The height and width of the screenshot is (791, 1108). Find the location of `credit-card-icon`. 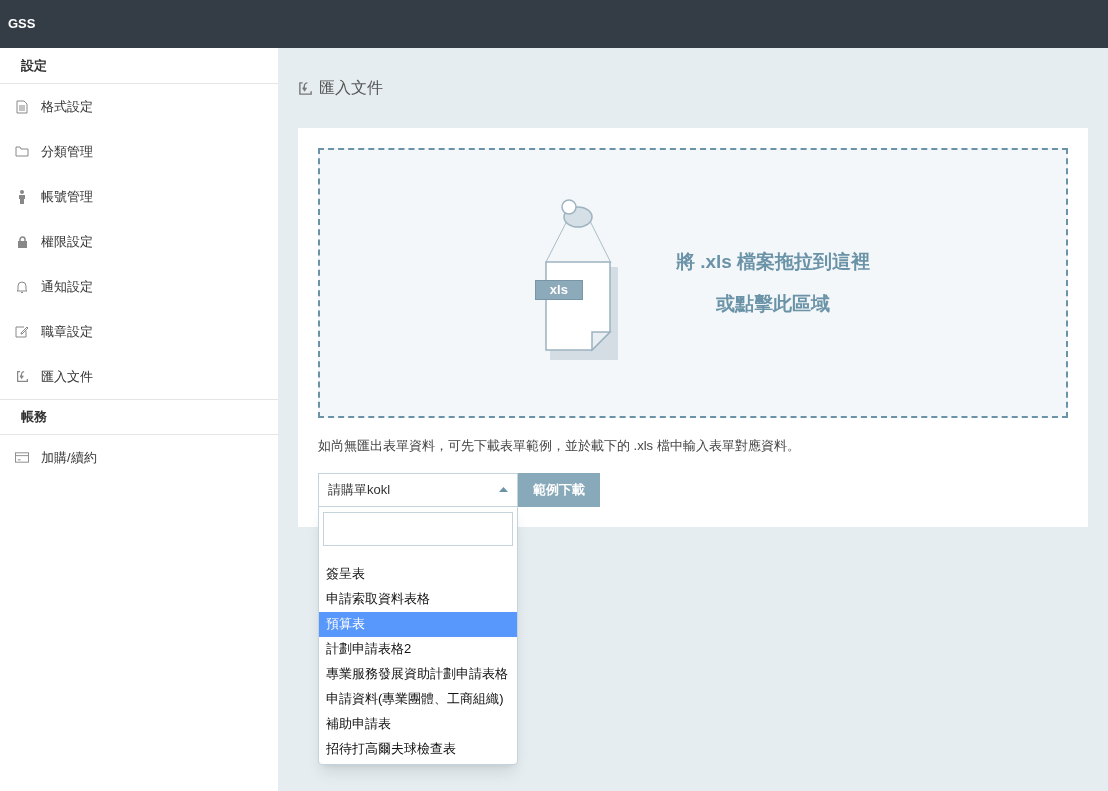

credit-card-icon is located at coordinates (22, 457).